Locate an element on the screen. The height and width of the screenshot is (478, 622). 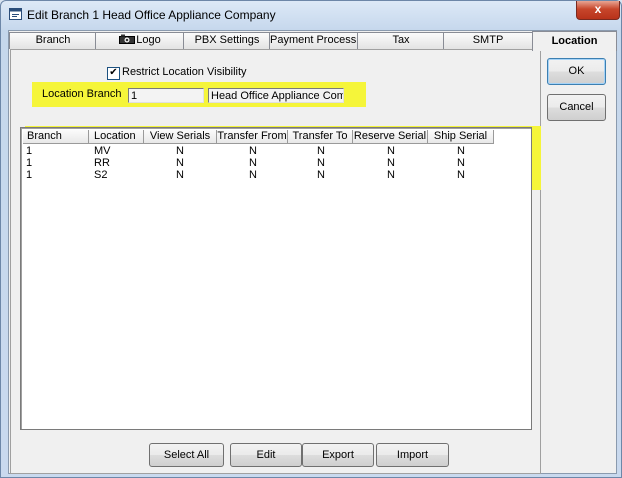
cancel-button: Cancel is located at coordinates (576, 107).